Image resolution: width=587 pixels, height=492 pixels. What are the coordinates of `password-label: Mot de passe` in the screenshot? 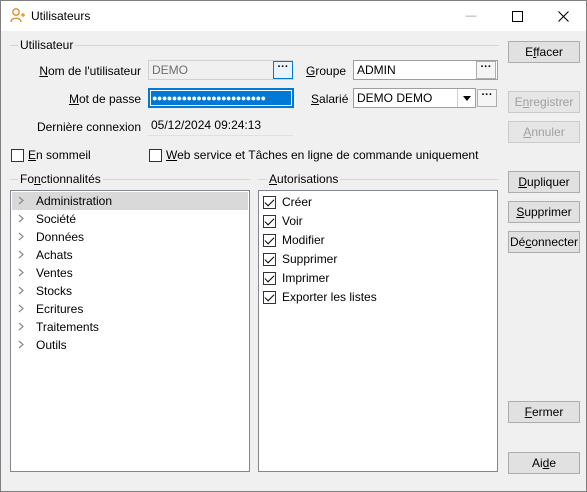 It's located at (104, 99).